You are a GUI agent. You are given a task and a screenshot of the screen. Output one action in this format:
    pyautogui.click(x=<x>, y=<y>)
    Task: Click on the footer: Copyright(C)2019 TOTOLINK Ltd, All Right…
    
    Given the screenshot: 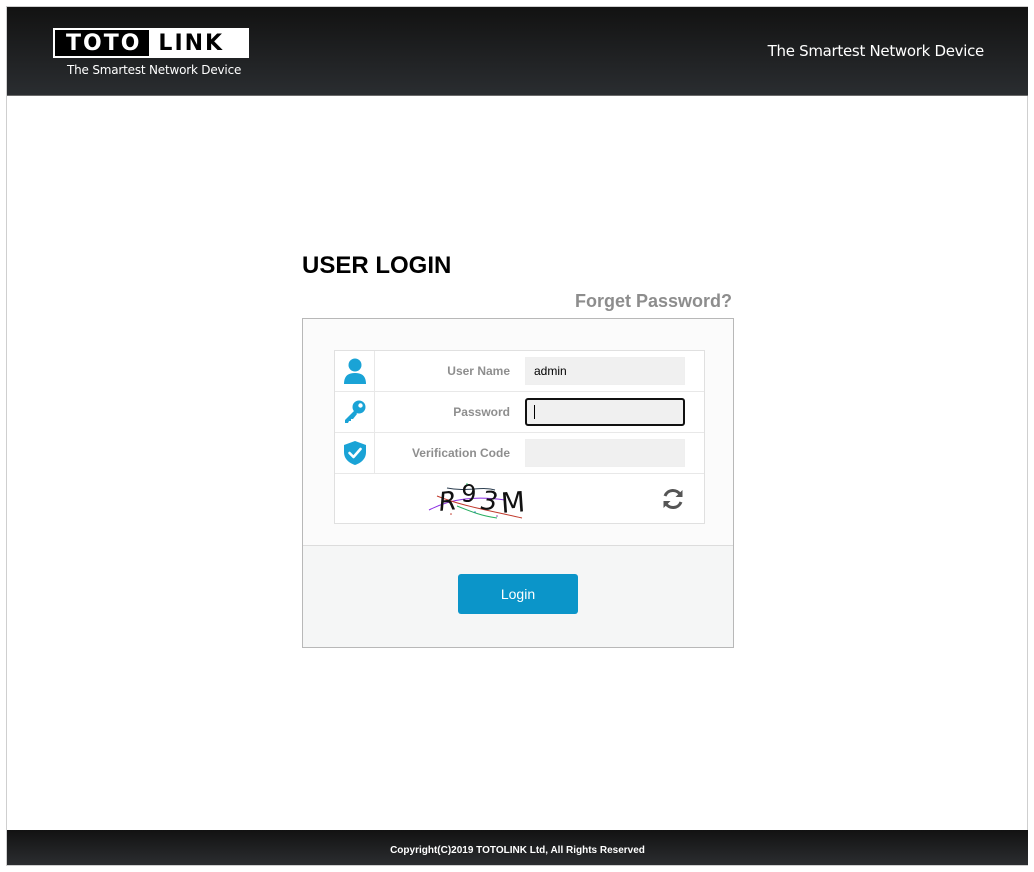 What is the action you would take?
    pyautogui.click(x=517, y=847)
    